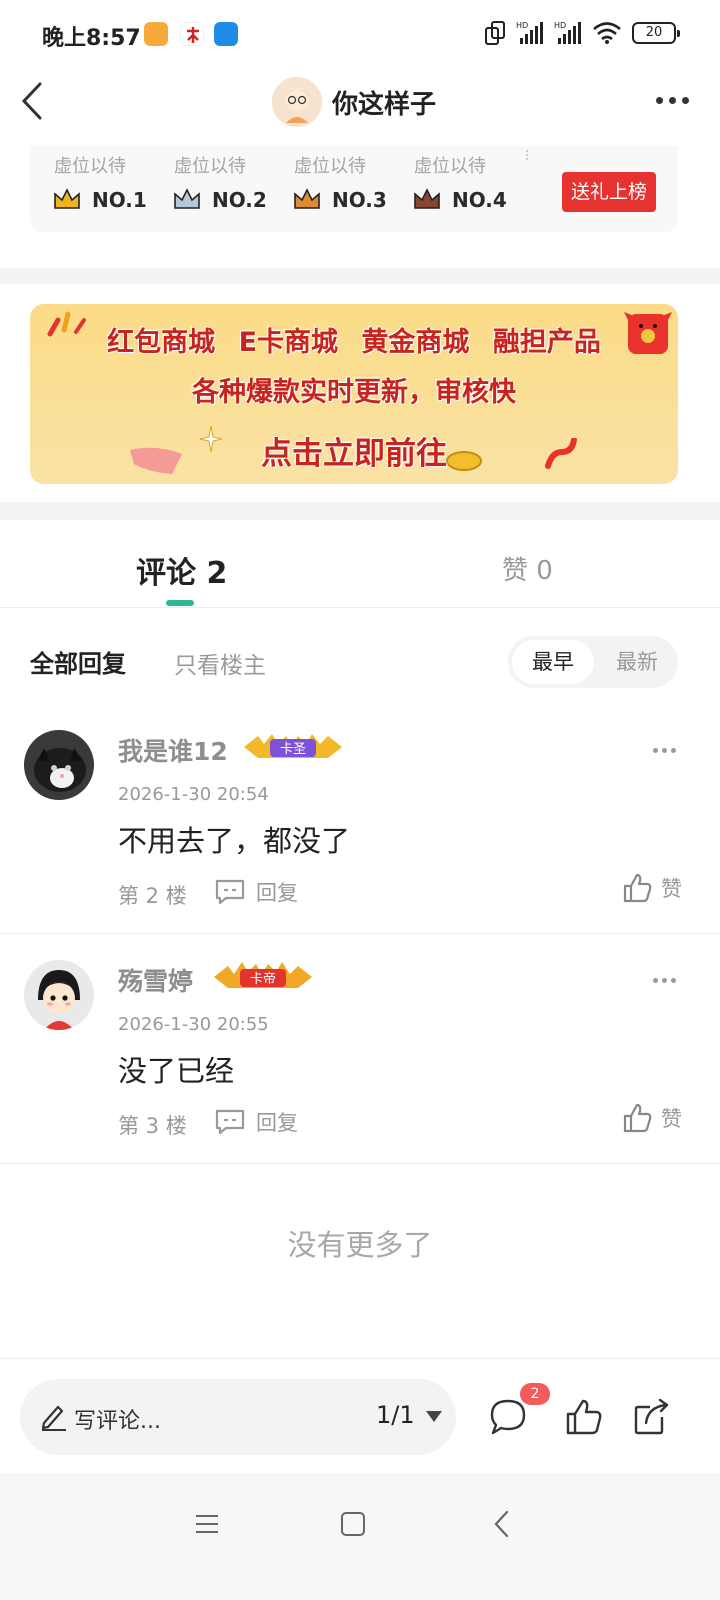 This screenshot has width=720, height=1600. Describe the element at coordinates (152, 896) in the screenshot. I see `comment-floor: 第 2 楼` at that location.